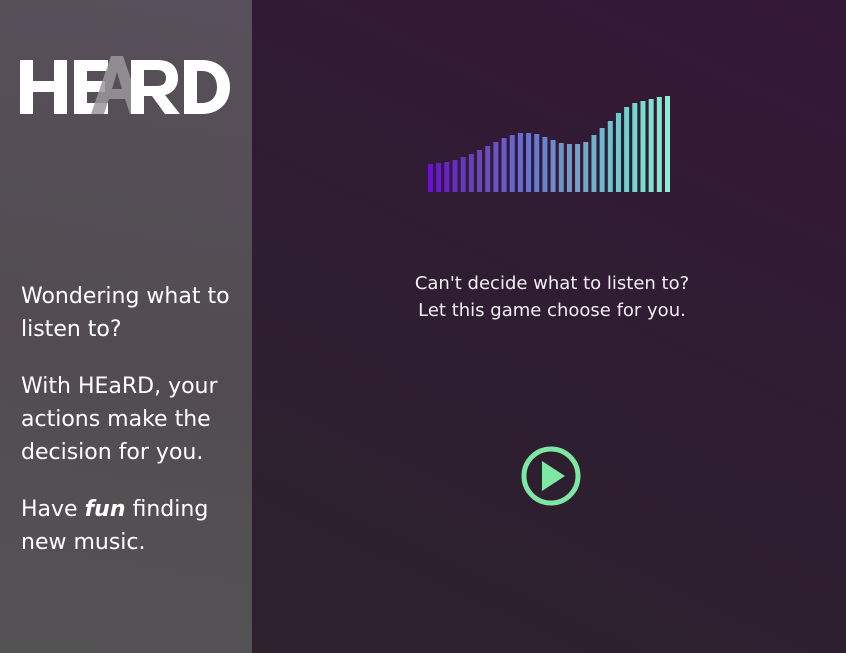  I want to click on play-circle-icon, so click(551, 476).